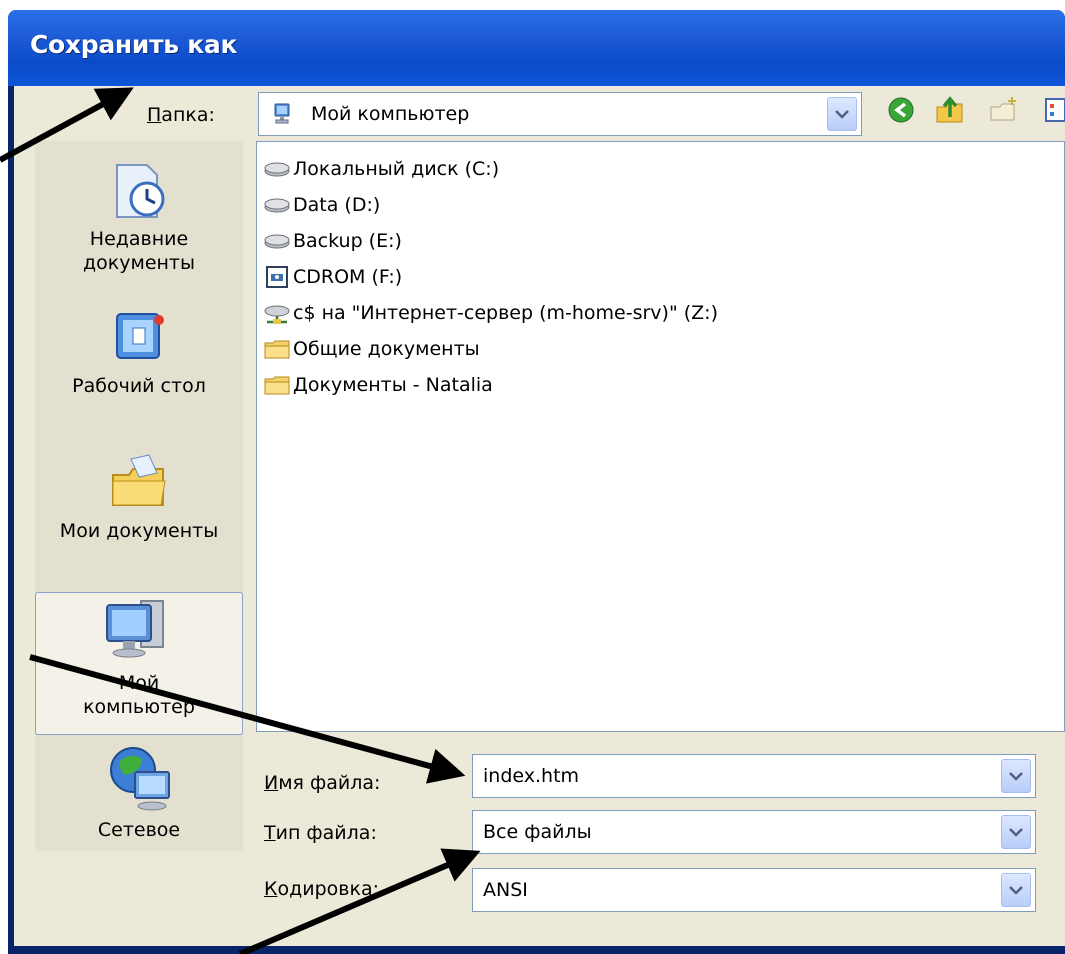  I want to click on arrow-to-filename, so click(247, 719).